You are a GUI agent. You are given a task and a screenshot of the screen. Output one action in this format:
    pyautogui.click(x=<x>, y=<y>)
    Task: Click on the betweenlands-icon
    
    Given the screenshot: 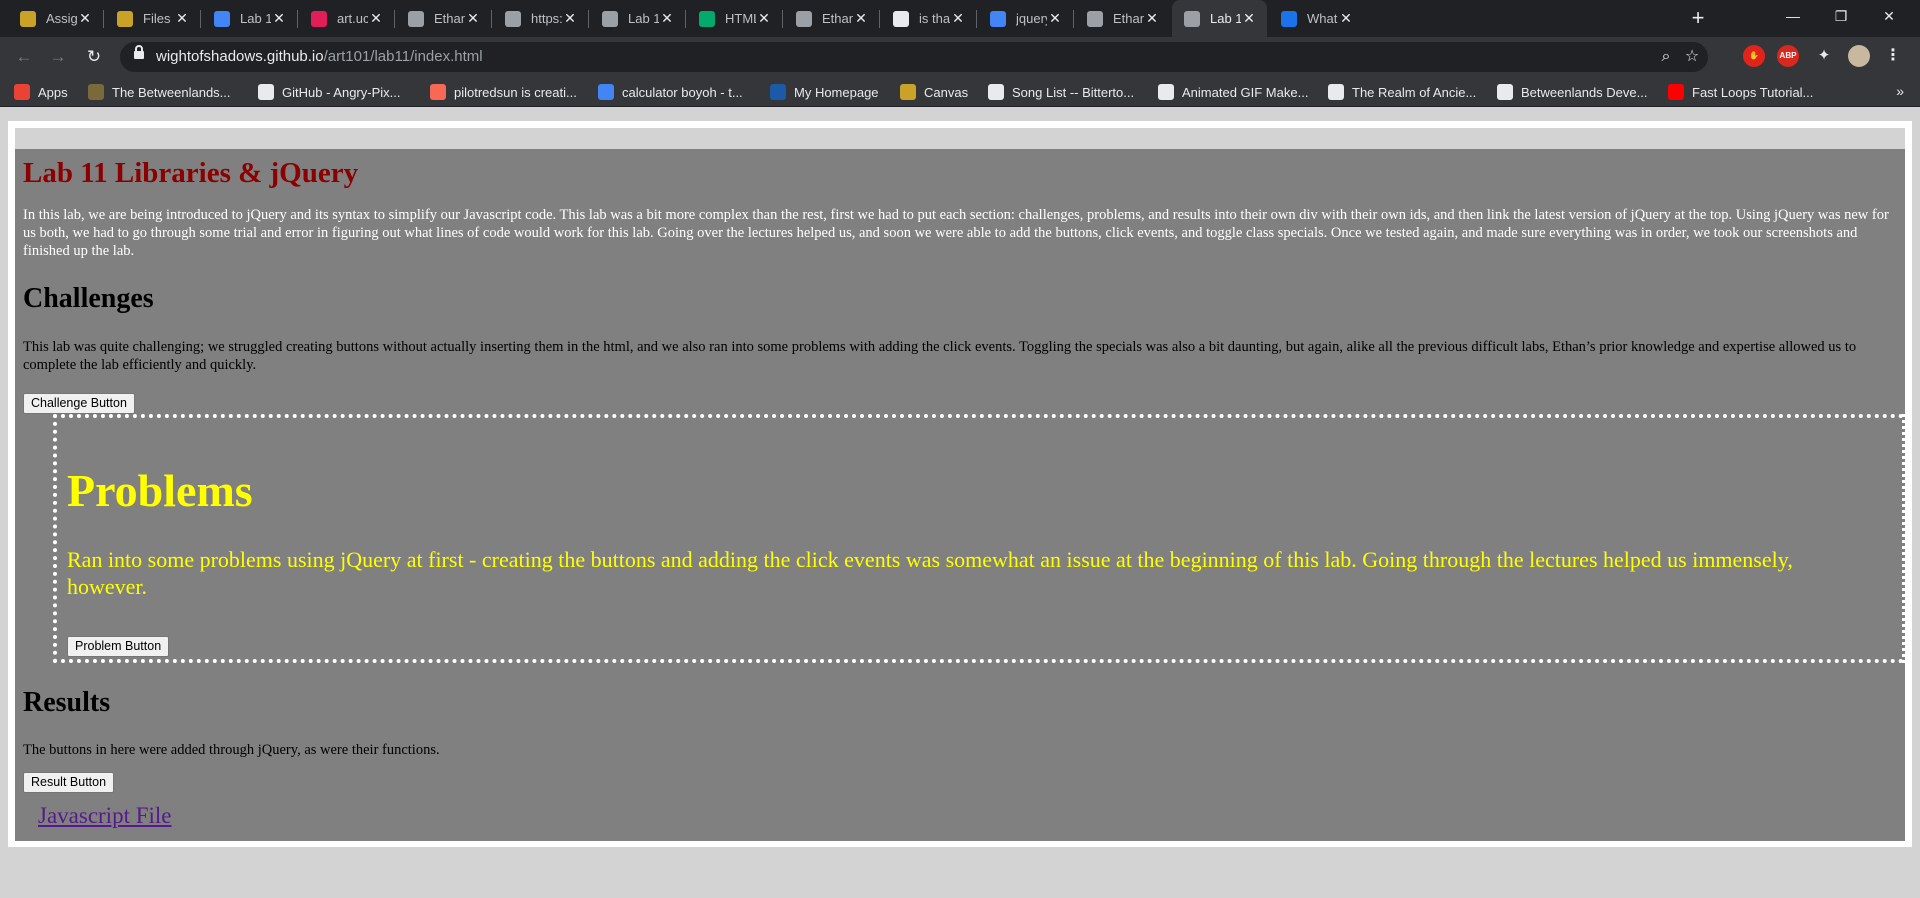 What is the action you would take?
    pyautogui.click(x=96, y=92)
    